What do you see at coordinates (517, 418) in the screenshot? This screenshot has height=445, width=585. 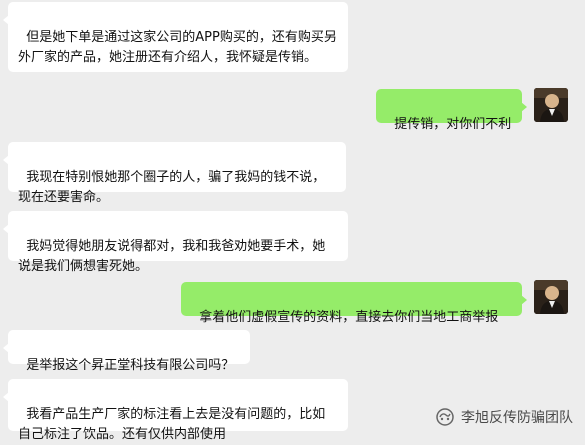 I see `watermark-text: 李旭反传防骗团队` at bounding box center [517, 418].